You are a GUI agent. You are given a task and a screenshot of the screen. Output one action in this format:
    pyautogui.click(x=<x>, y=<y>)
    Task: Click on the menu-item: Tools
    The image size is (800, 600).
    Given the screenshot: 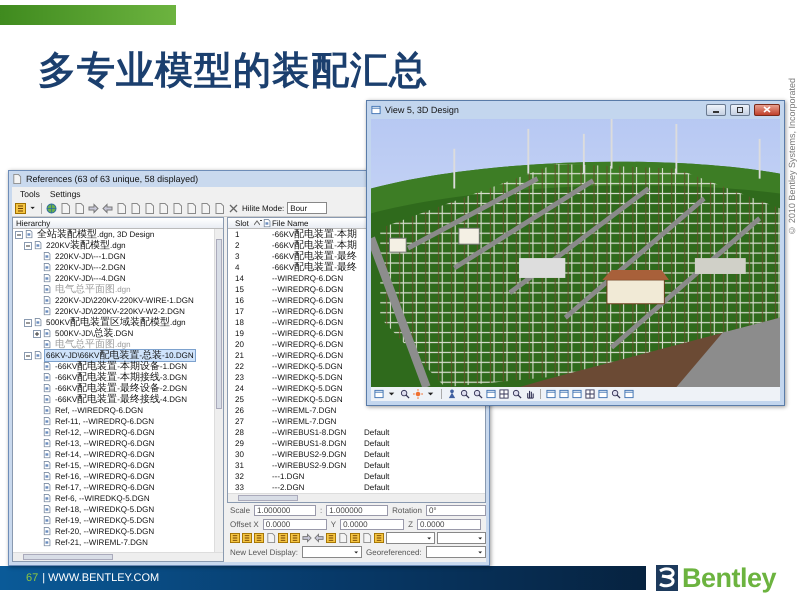 What is the action you would take?
    pyautogui.click(x=30, y=193)
    